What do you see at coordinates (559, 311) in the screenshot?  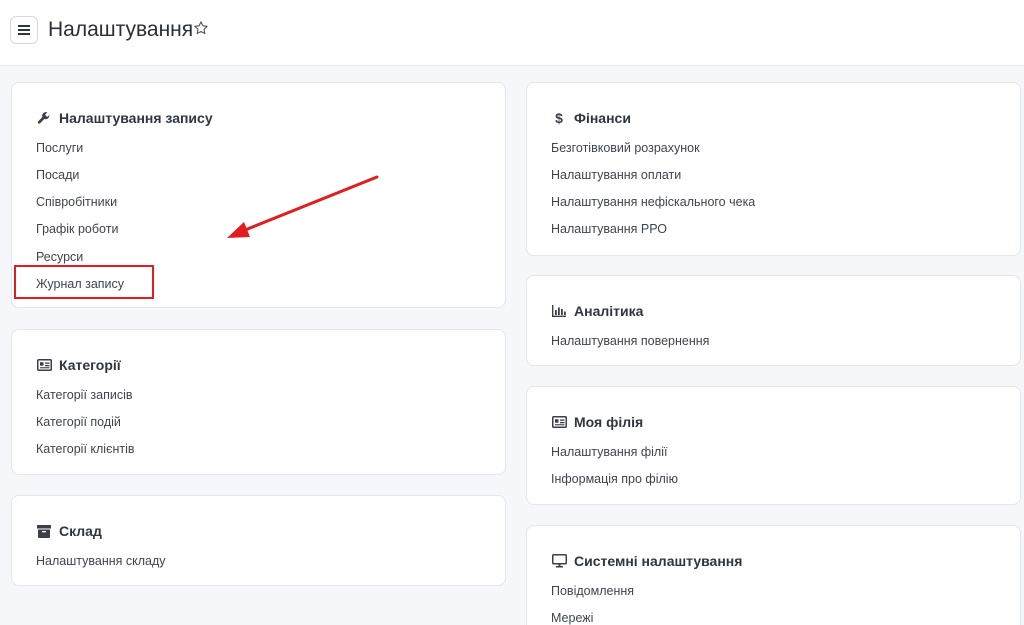 I see `bar-chart-icon` at bounding box center [559, 311].